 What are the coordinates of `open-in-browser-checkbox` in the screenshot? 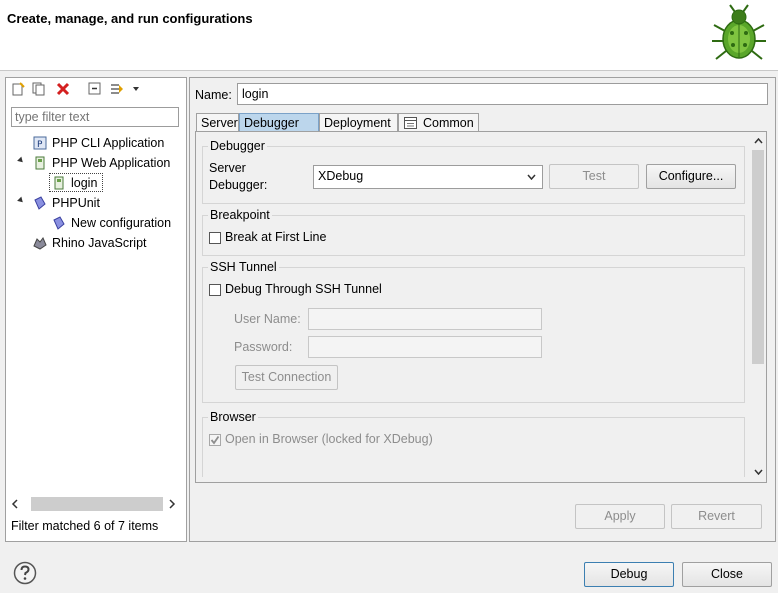 It's located at (215, 440).